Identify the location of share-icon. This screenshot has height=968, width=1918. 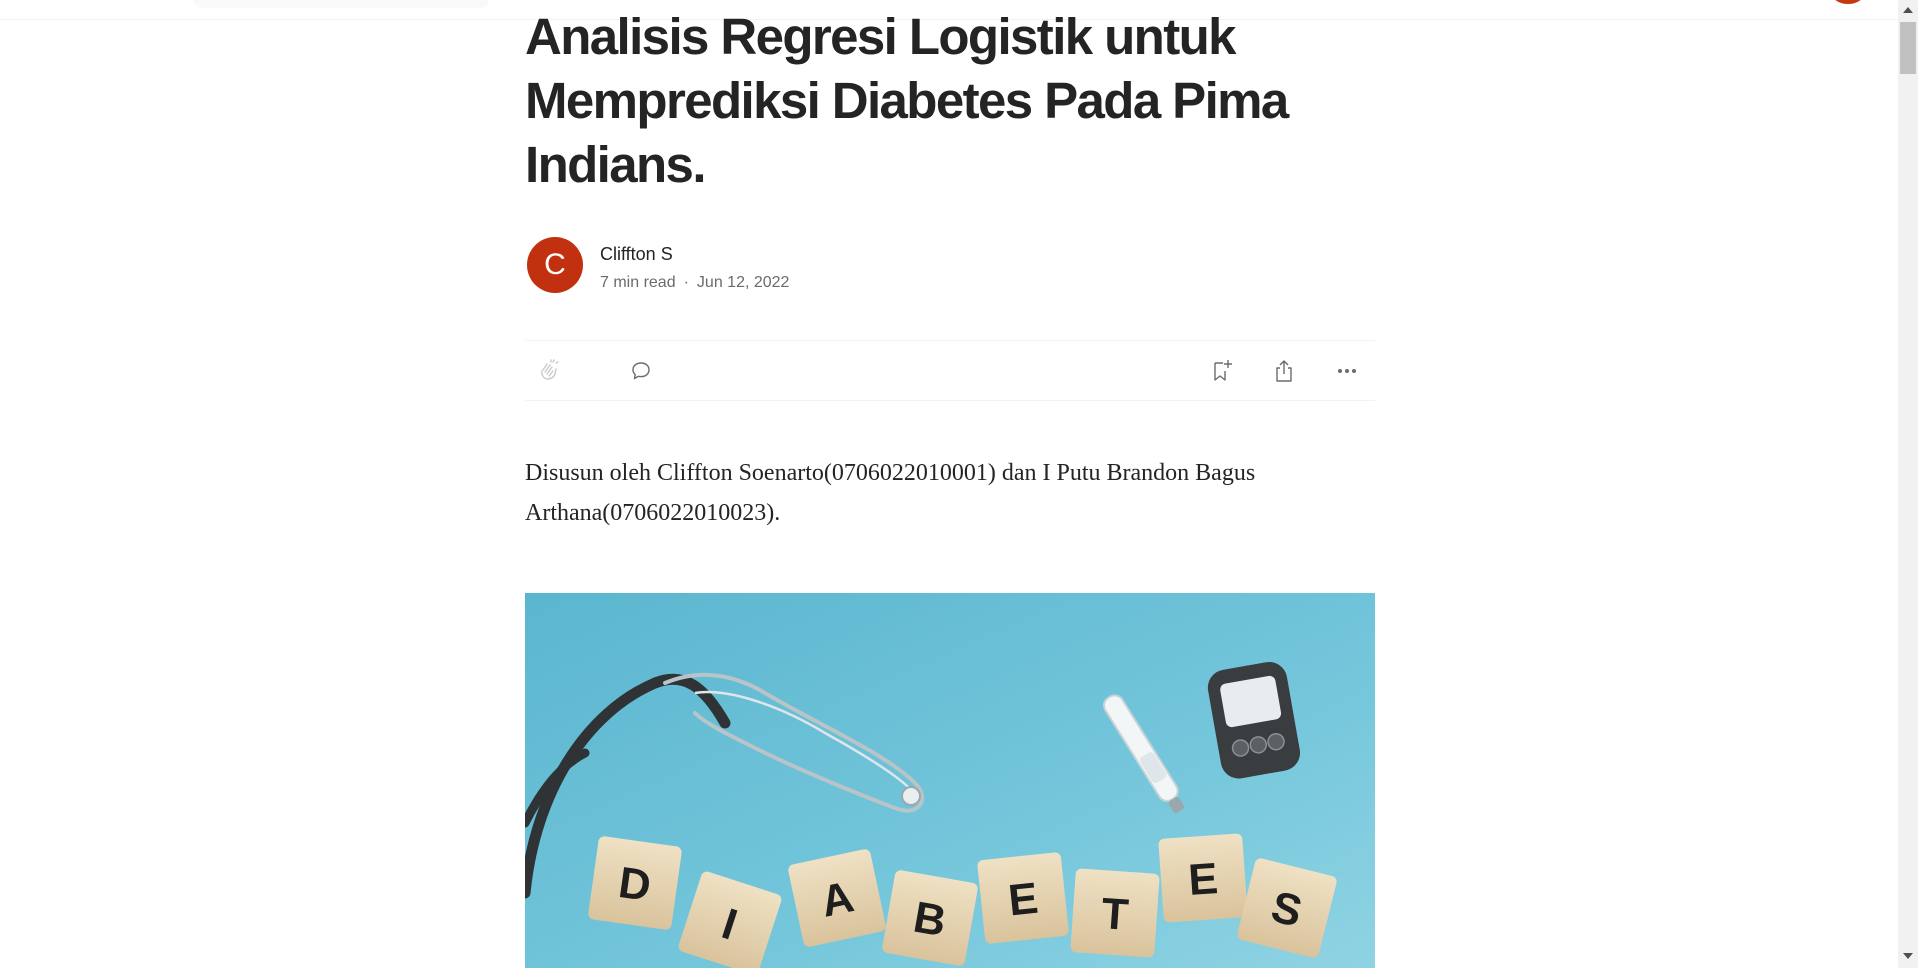
(1284, 371).